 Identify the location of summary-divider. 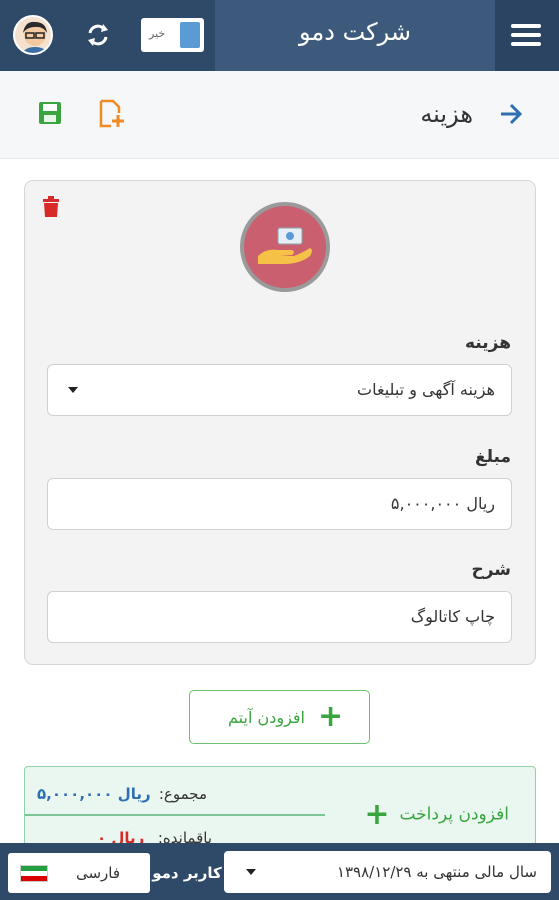
(175, 815).